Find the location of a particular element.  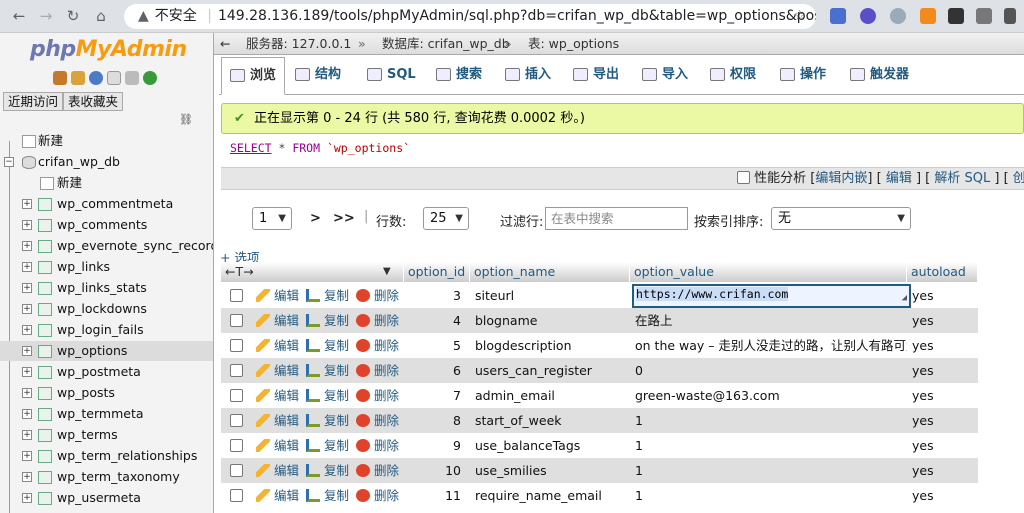

option-id-cell: 7 is located at coordinates (432, 395).